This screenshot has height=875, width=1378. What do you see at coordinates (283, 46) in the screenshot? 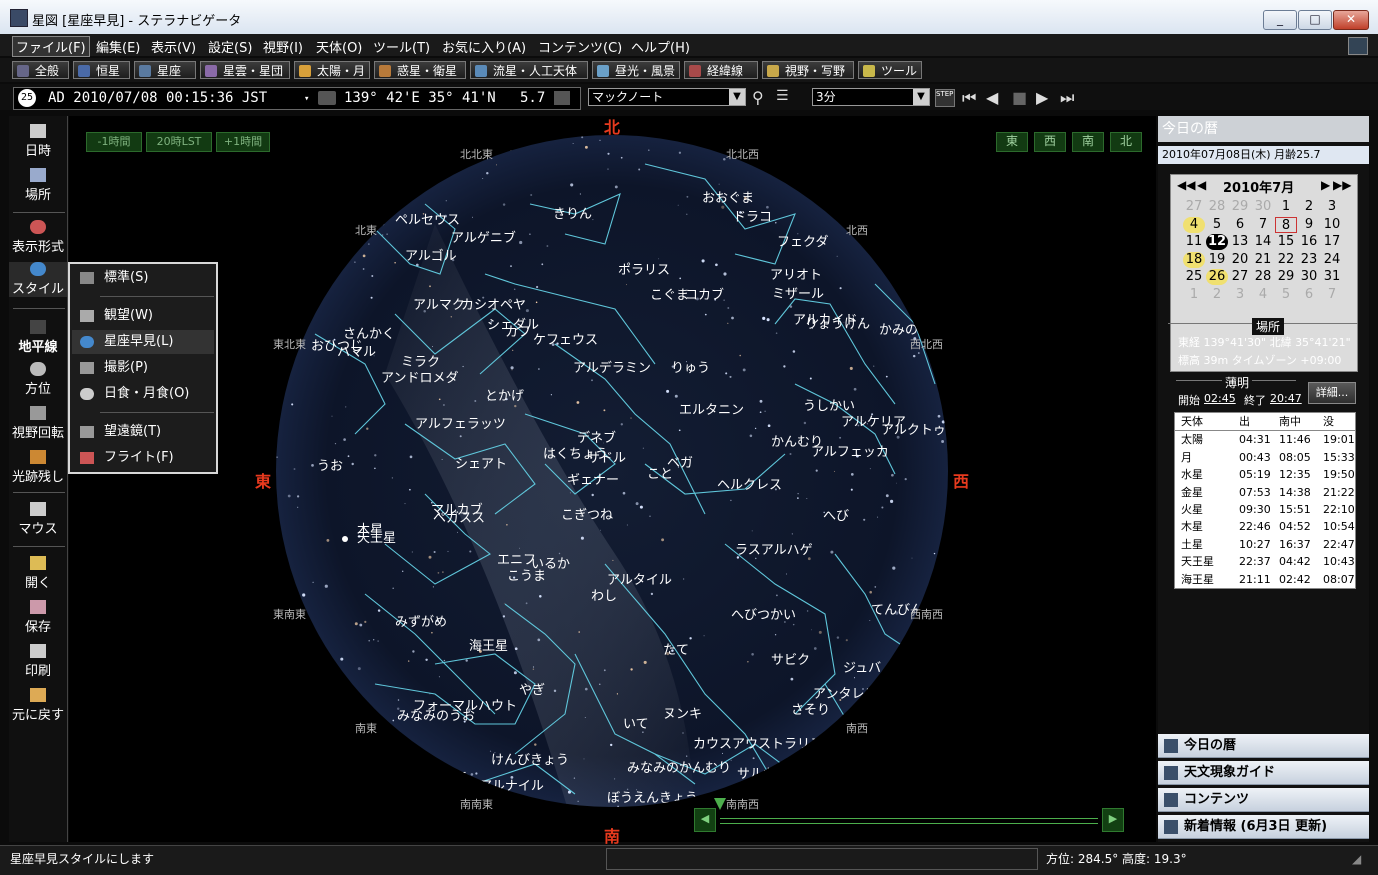
I see `menu-fov: 視野(I)` at bounding box center [283, 46].